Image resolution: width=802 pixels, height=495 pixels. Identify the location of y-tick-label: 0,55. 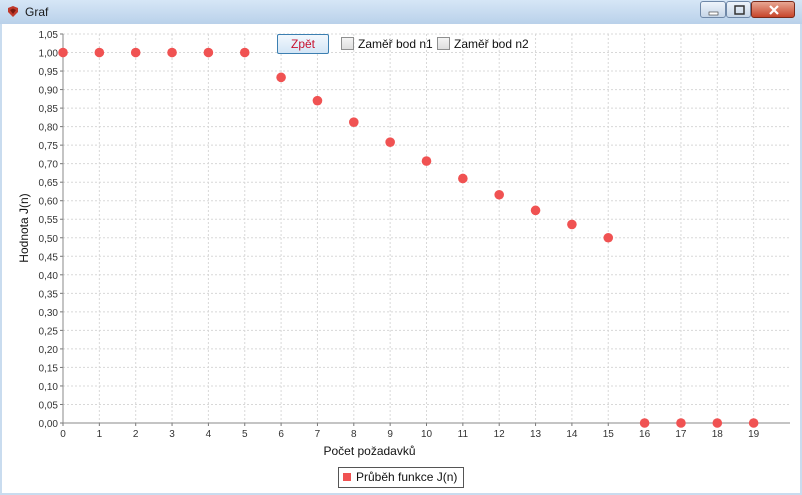
(49, 220).